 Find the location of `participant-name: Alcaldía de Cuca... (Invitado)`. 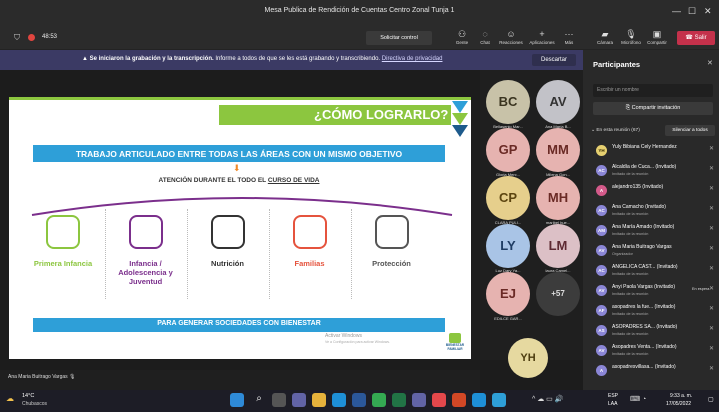

participant-name: Alcaldía de Cuca... (Invitado) is located at coordinates (644, 167).